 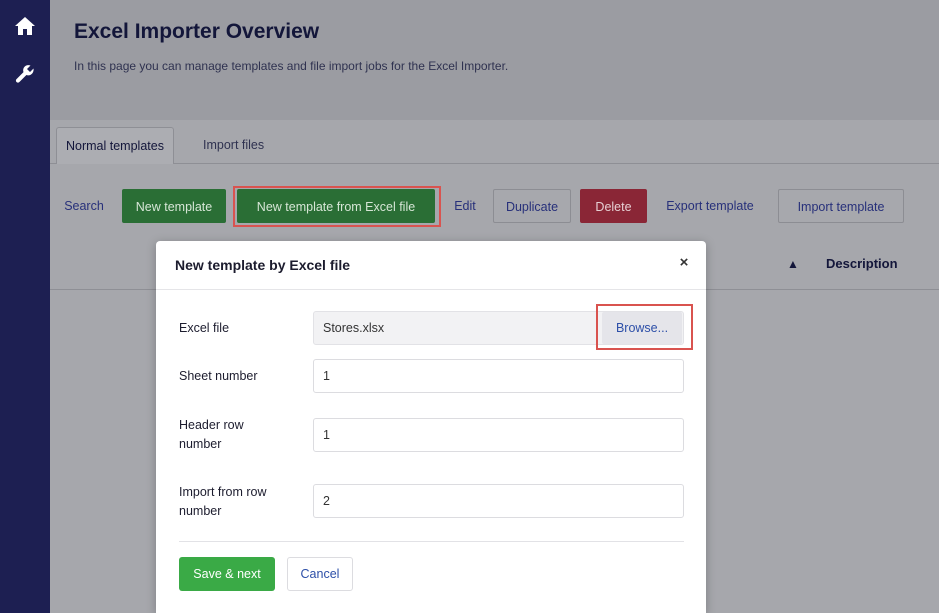 I want to click on delete-button: Delete, so click(x=613, y=206).